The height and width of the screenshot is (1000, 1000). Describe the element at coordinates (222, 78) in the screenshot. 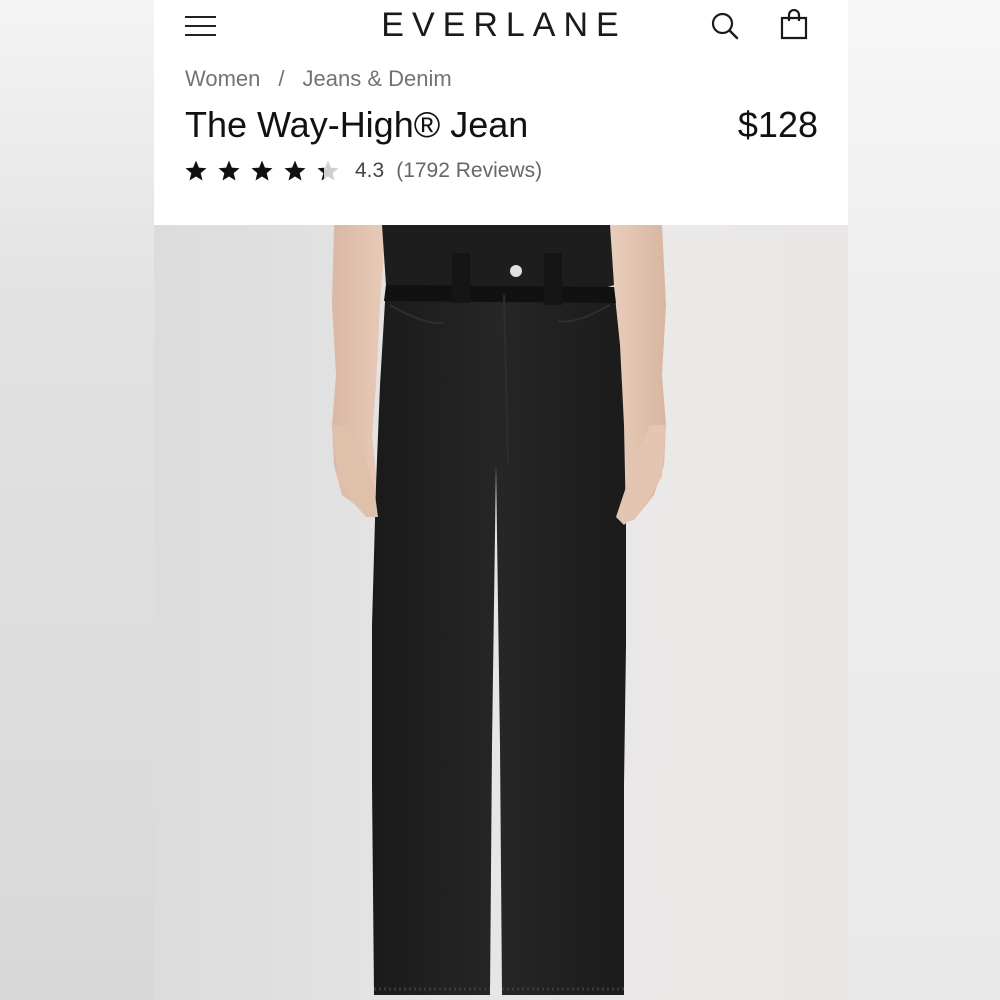

I see `breadcrumb-item-women: Women` at that location.